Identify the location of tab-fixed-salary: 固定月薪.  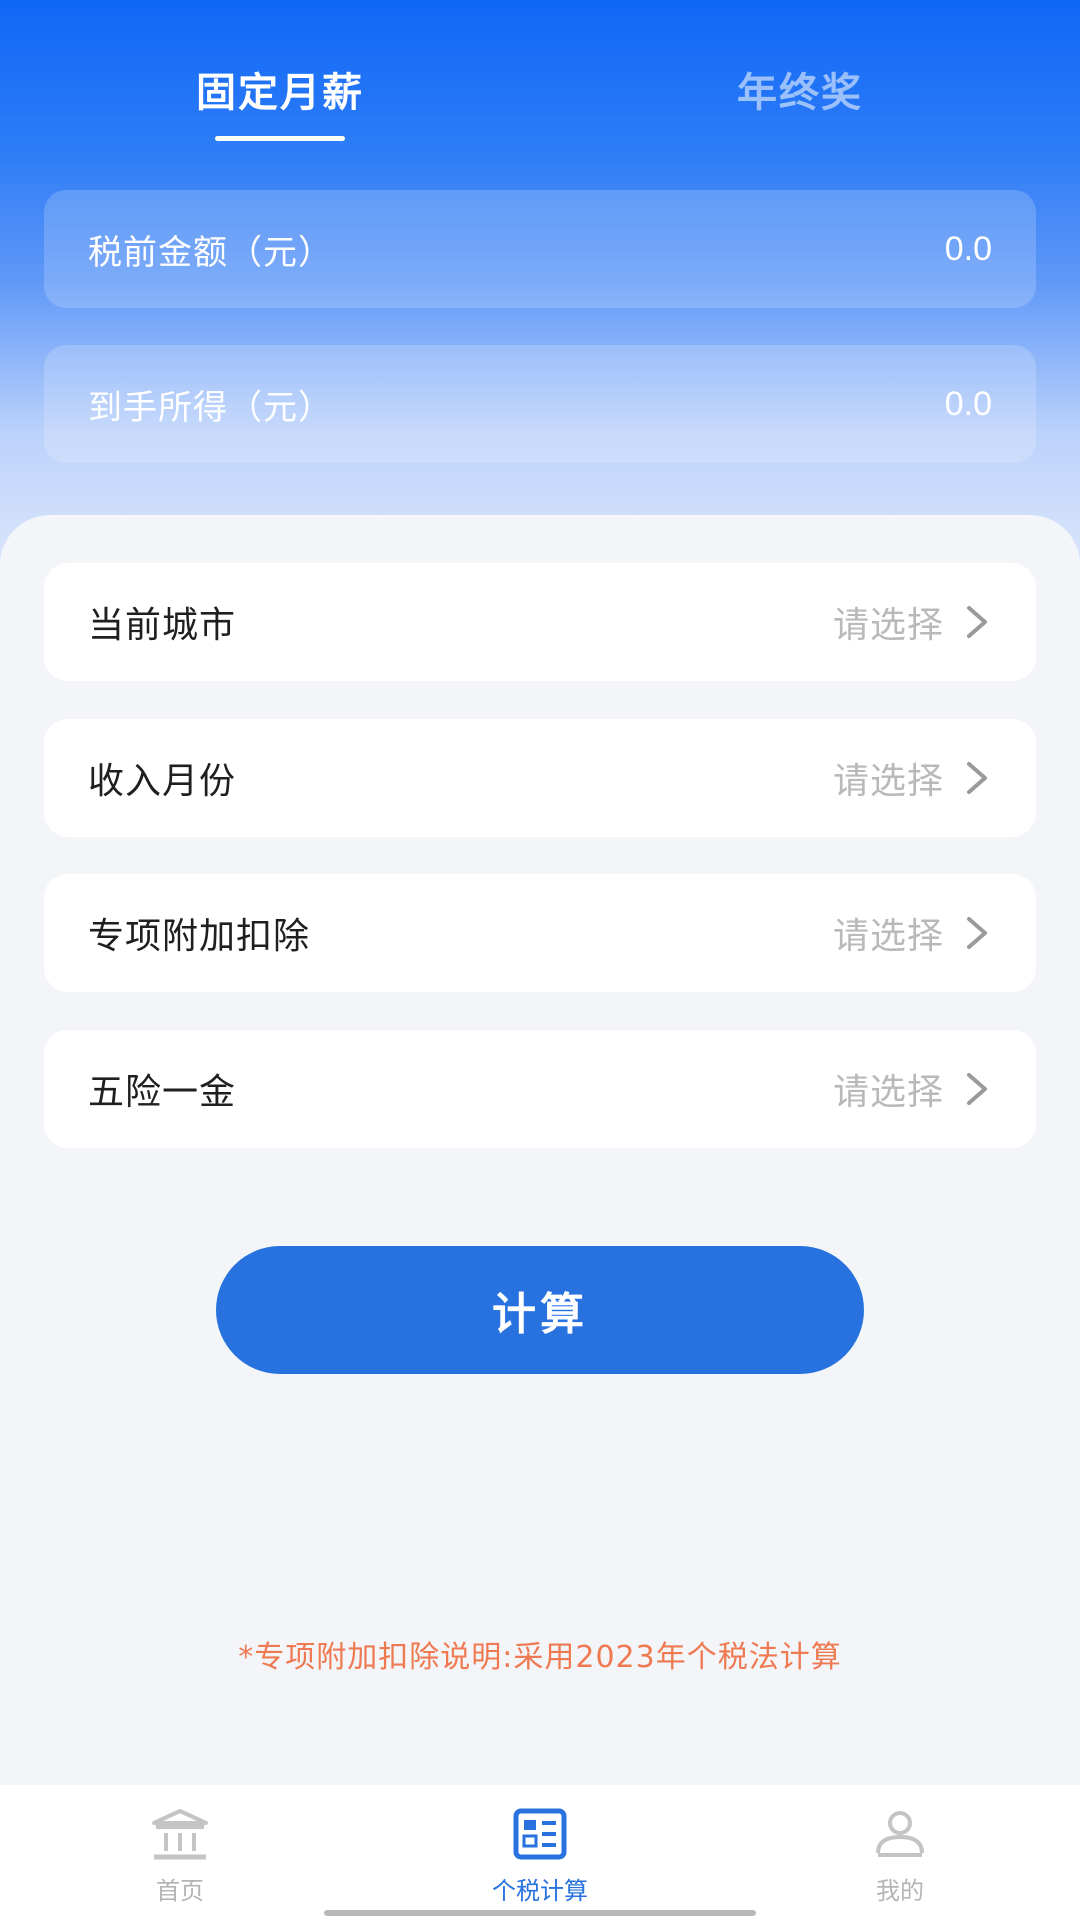
(280, 89).